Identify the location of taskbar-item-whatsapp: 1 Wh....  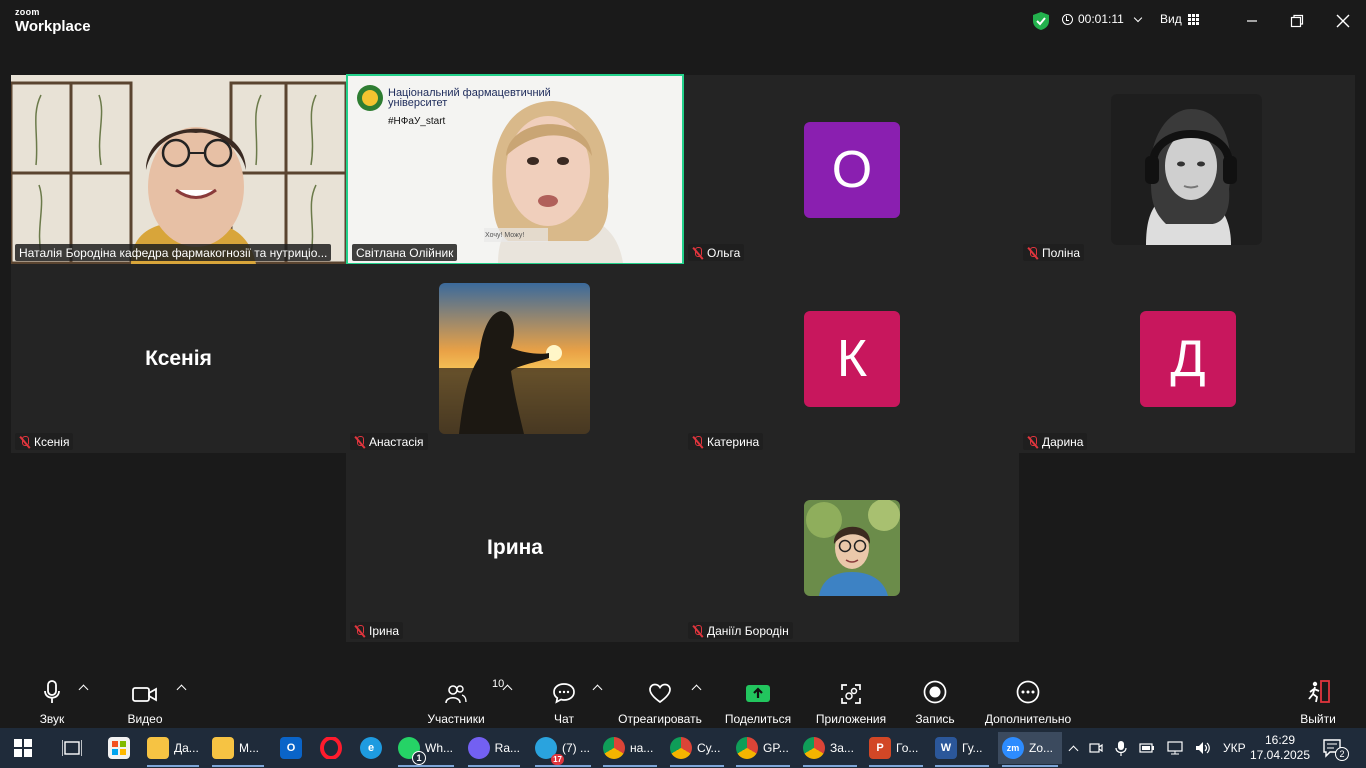
(426, 749).